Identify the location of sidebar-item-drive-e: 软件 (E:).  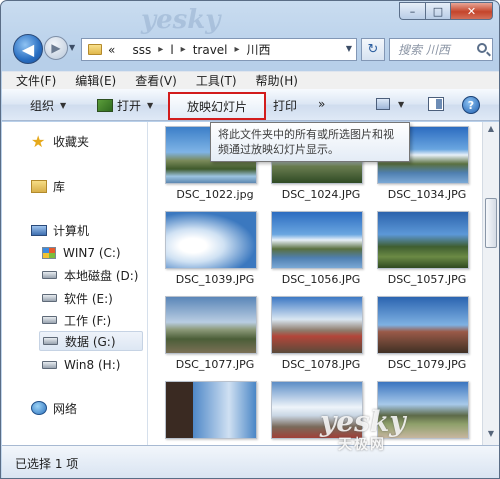
(72, 298).